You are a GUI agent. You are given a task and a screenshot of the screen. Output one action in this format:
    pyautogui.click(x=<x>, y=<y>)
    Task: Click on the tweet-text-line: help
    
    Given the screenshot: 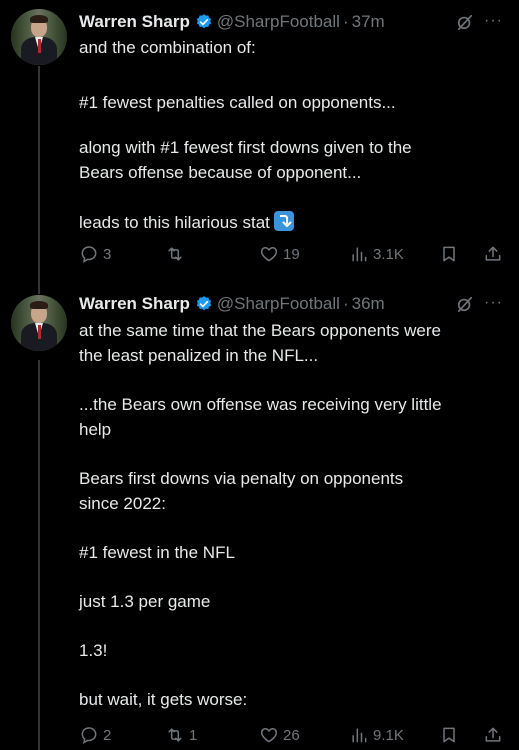 What is the action you would take?
    pyautogui.click(x=95, y=429)
    